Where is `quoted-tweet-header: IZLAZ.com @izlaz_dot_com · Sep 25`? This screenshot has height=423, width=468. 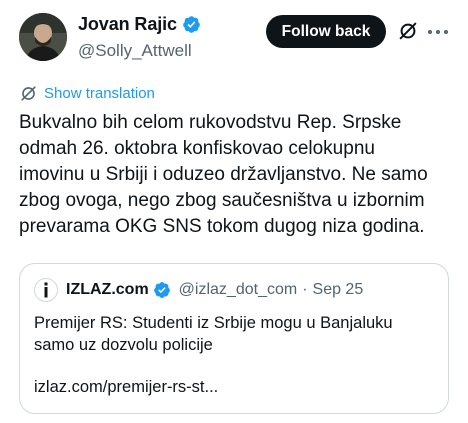
quoted-tweet-header: IZLAZ.com @izlaz_dot_com · Sep 25 is located at coordinates (198, 290).